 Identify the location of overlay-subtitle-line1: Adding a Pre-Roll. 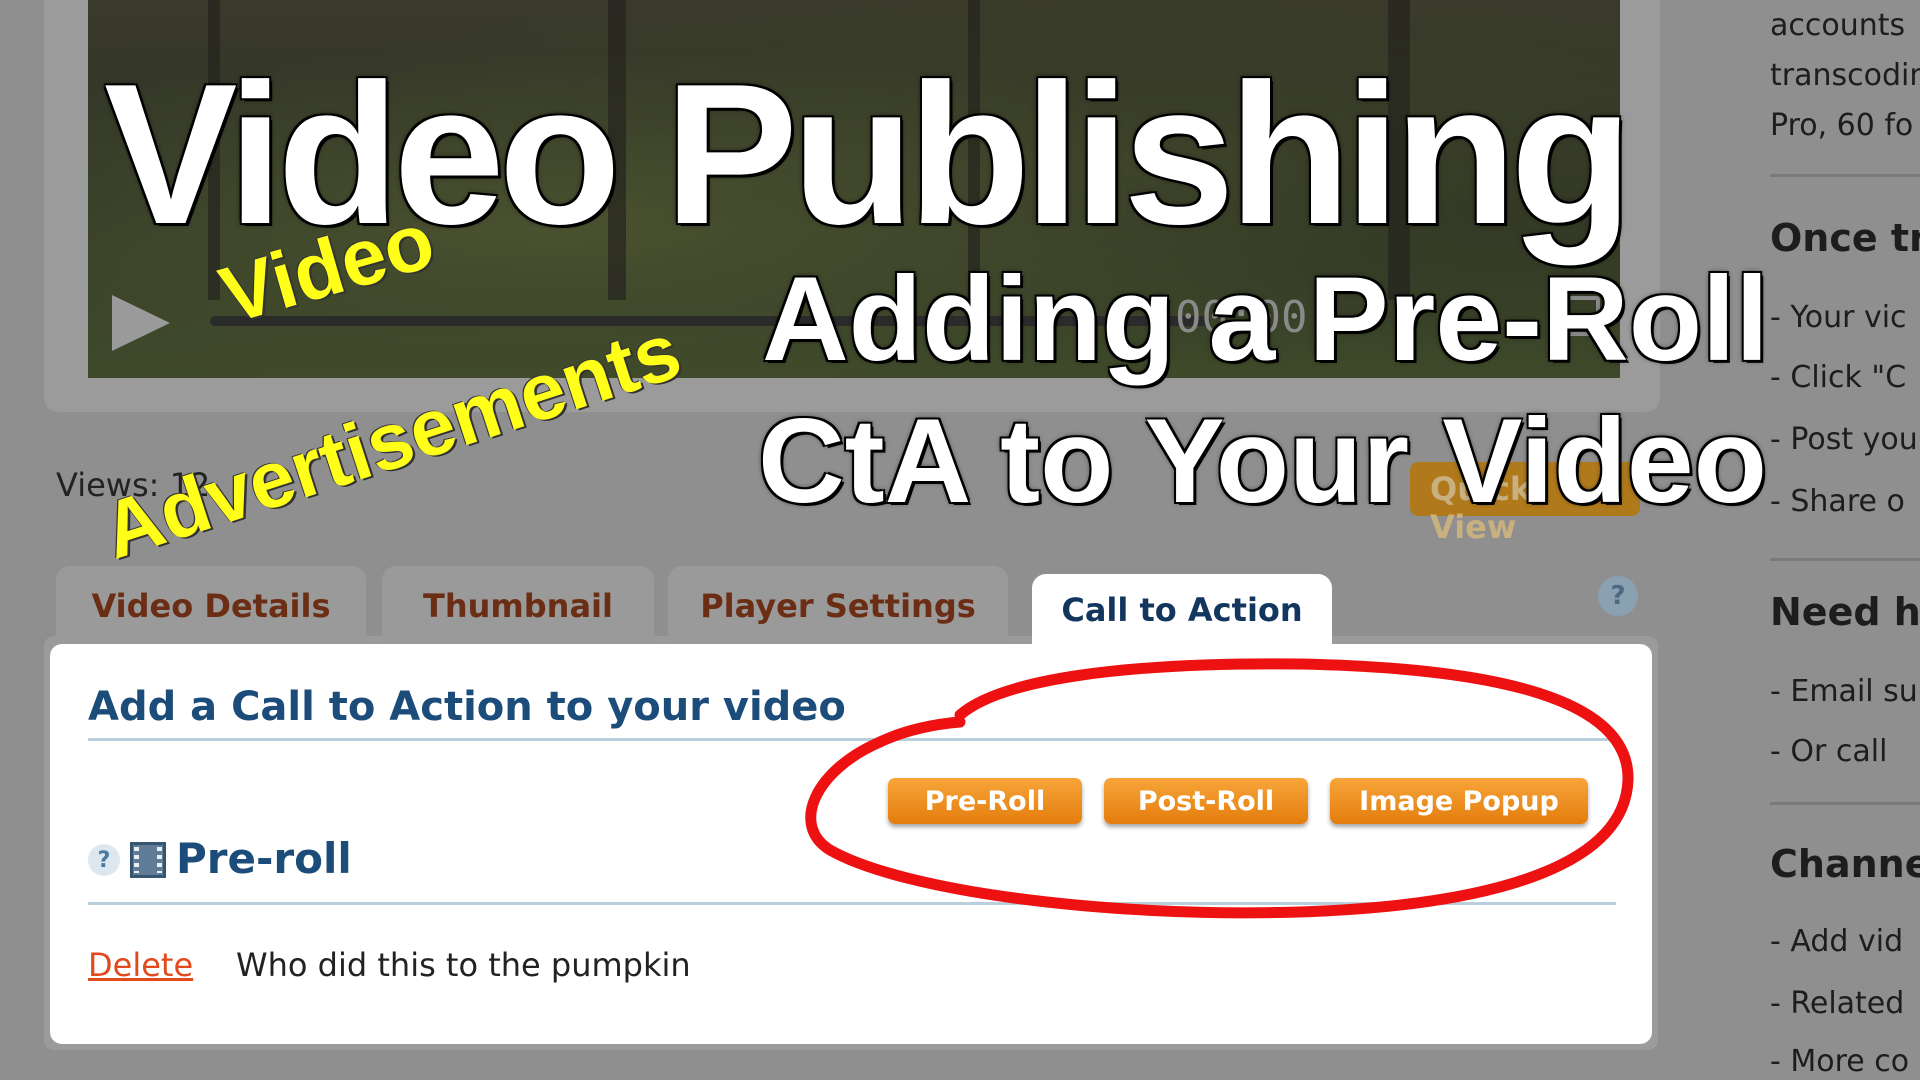
(1265, 319).